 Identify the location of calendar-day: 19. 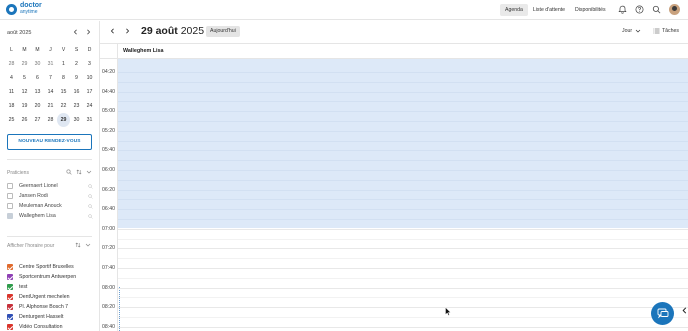
(24, 106).